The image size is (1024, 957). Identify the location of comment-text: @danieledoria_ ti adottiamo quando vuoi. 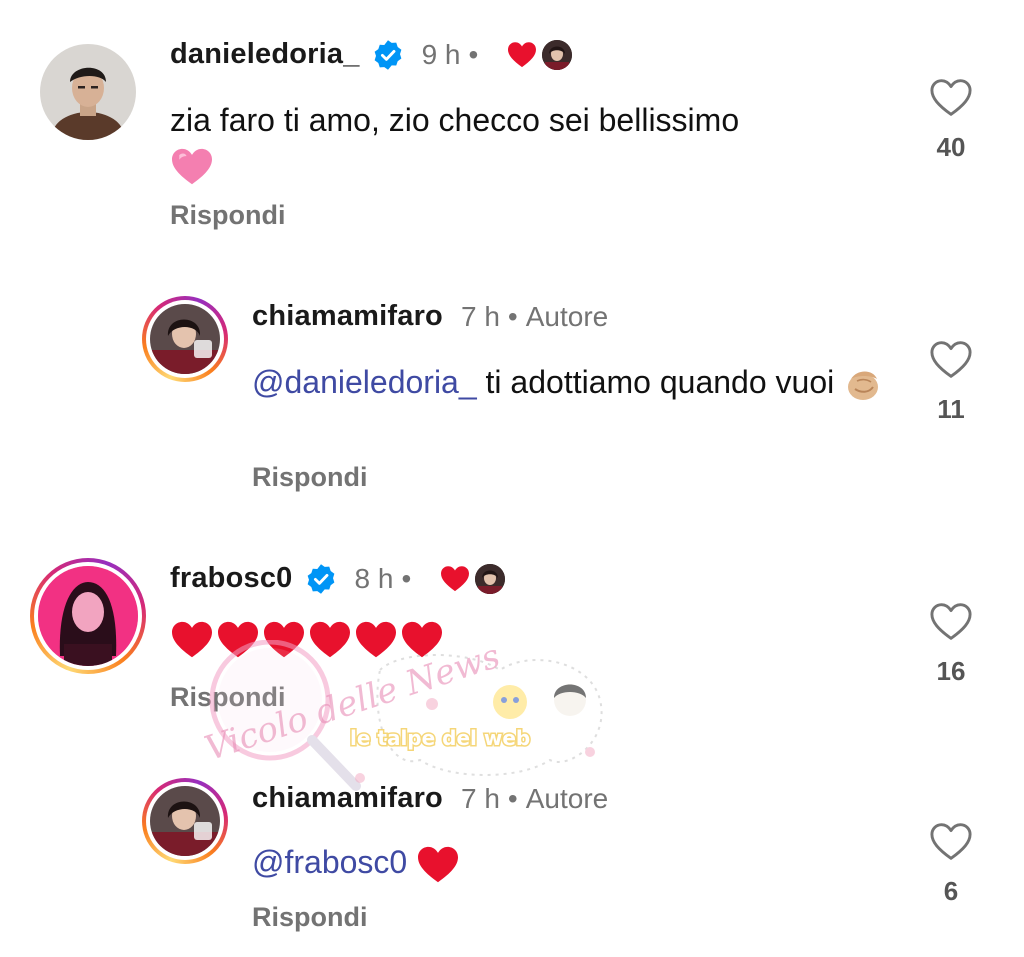
(572, 382).